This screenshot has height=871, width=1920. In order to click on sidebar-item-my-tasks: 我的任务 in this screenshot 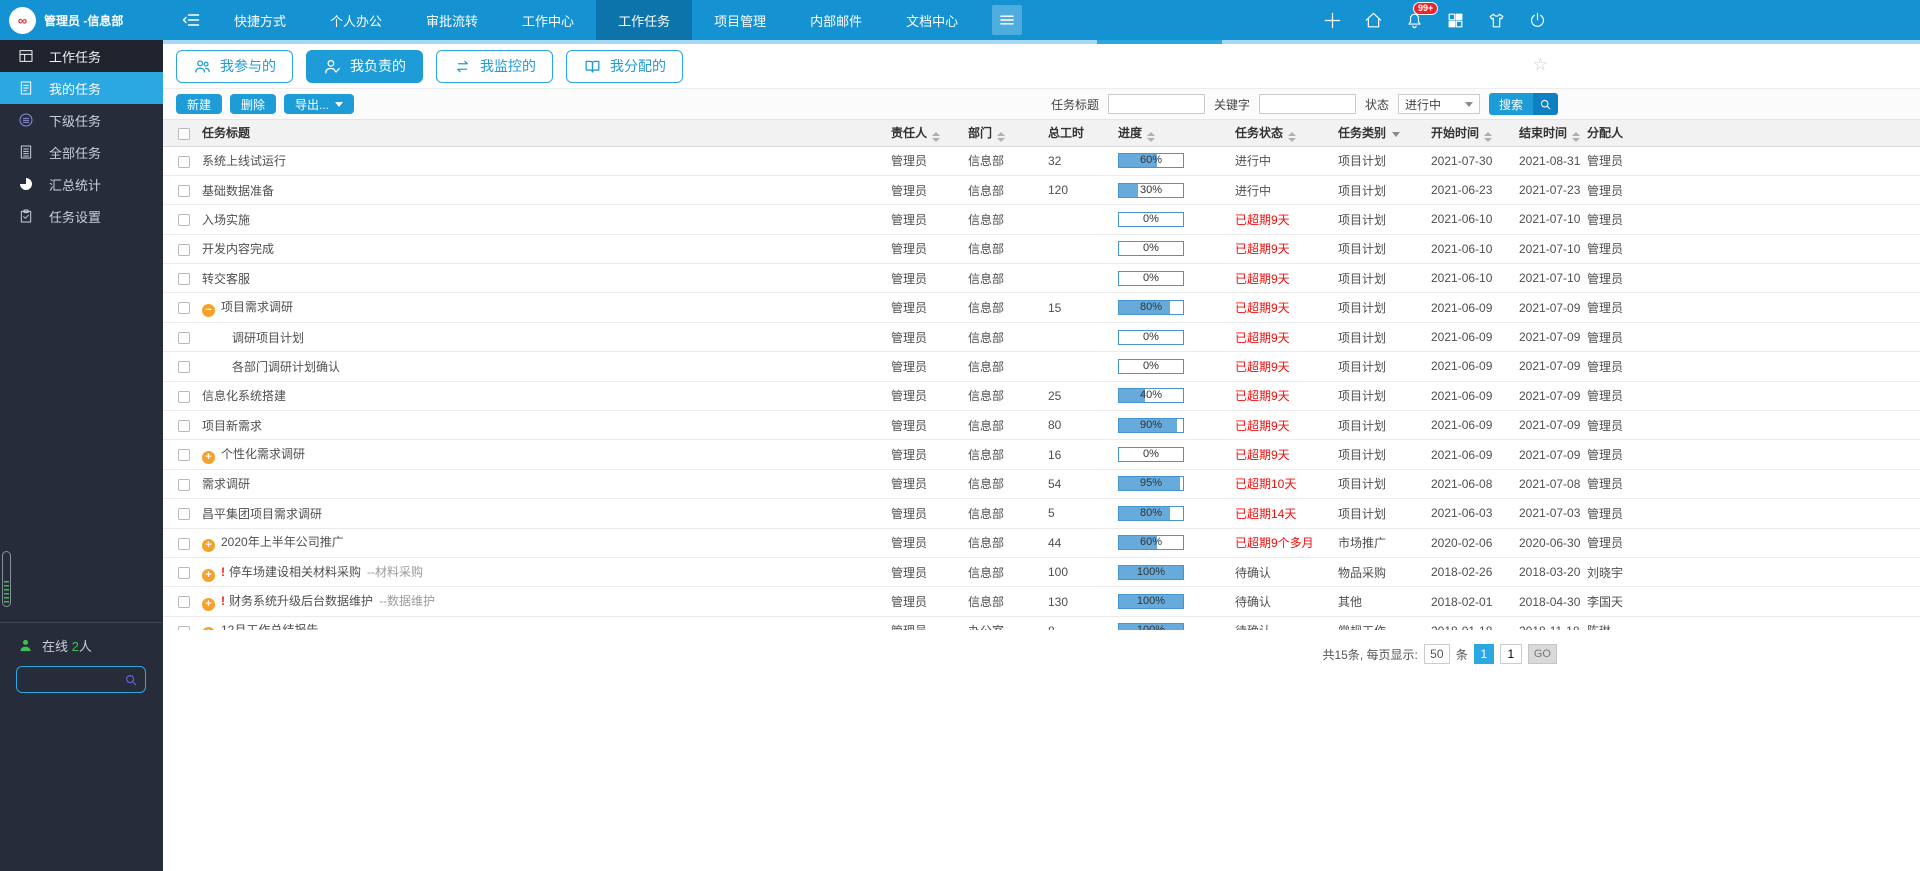, I will do `click(81, 88)`.